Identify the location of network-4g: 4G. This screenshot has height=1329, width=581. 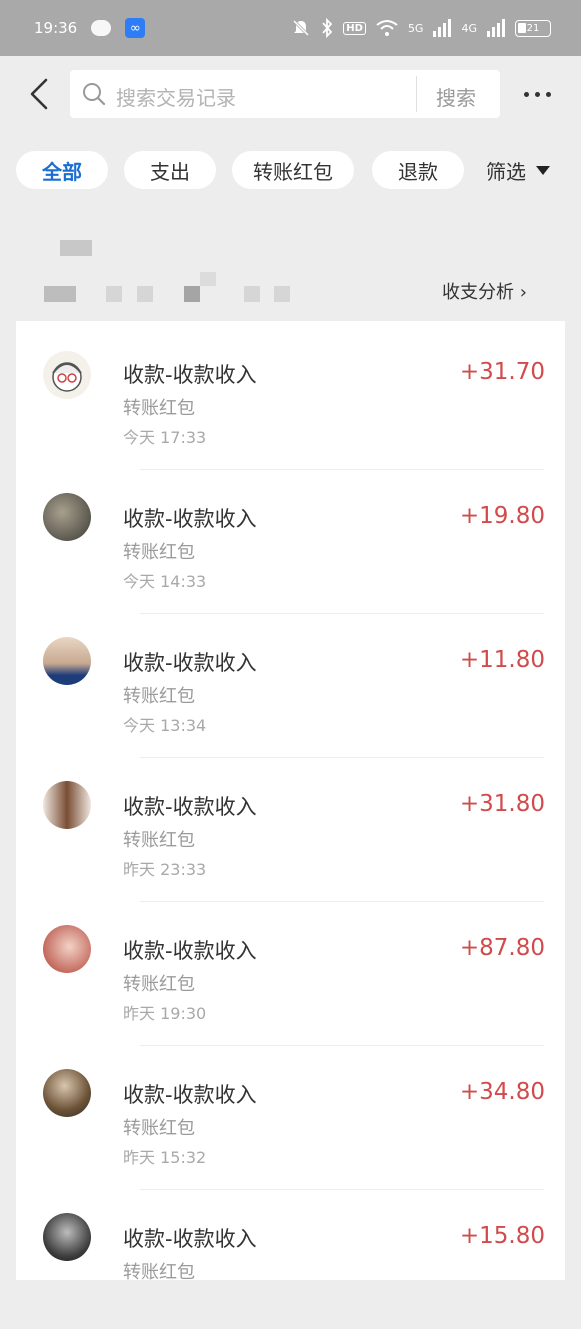
(469, 28).